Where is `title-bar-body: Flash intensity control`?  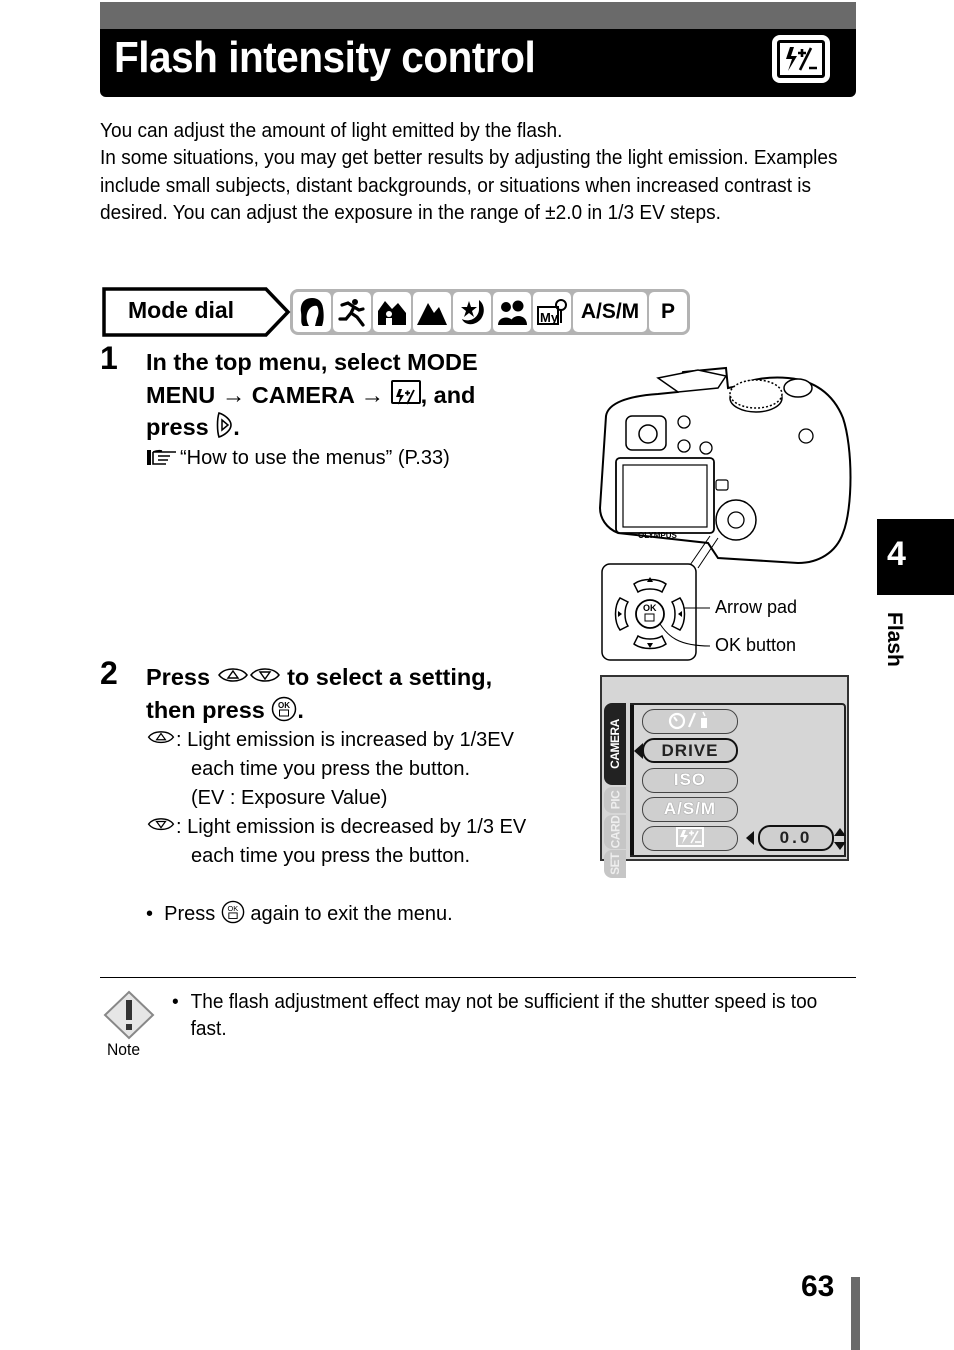 title-bar-body: Flash intensity control is located at coordinates (478, 63).